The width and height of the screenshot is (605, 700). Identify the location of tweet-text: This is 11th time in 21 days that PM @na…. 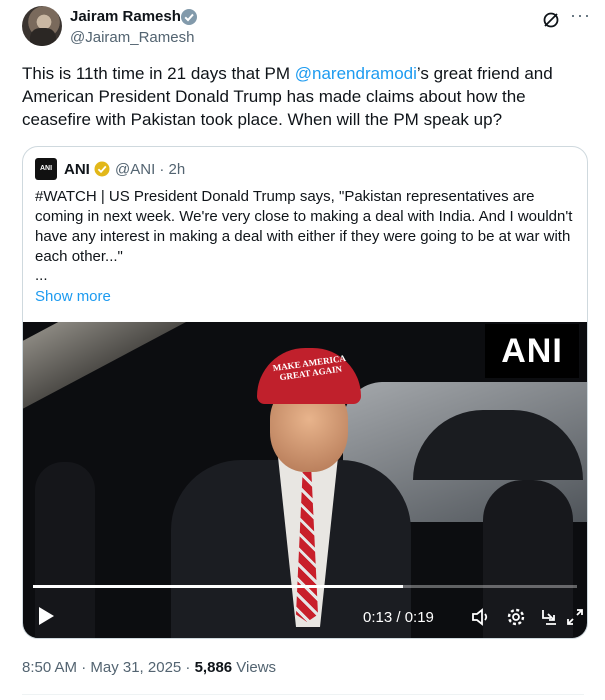
(302, 96).